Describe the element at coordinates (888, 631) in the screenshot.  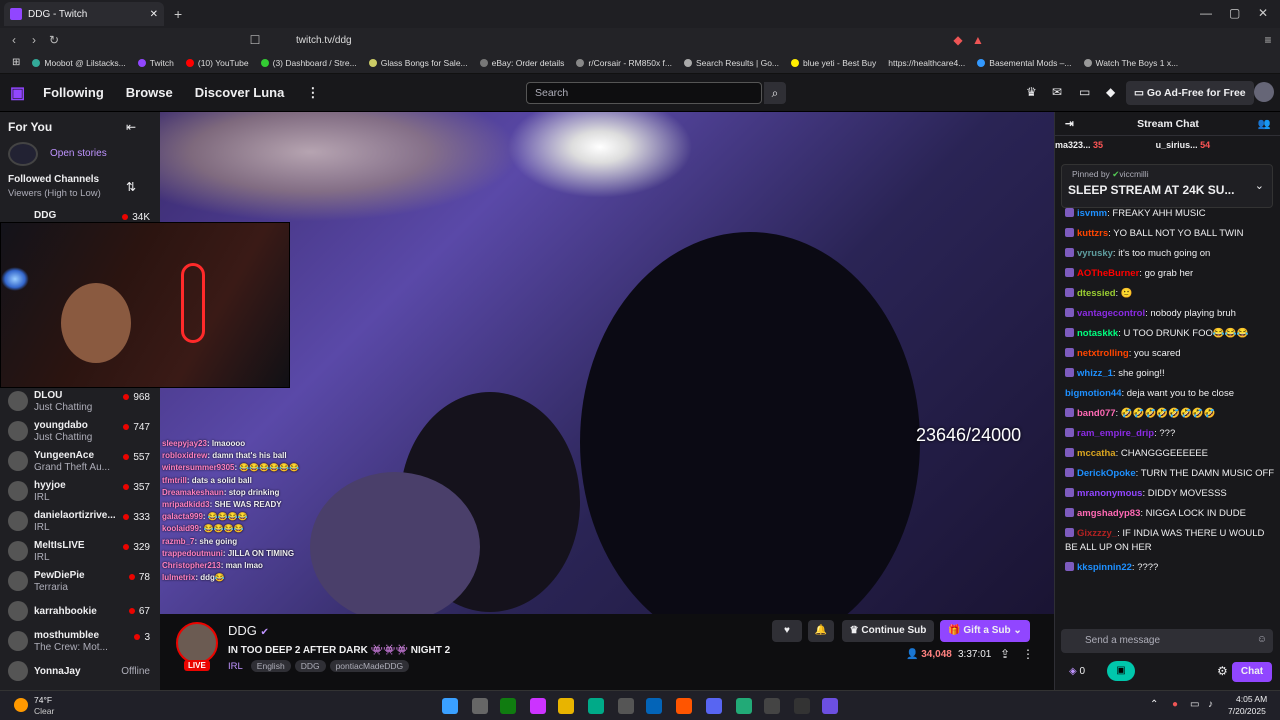
I see `continue-sub-button: ♛ Continue Sub` at that location.